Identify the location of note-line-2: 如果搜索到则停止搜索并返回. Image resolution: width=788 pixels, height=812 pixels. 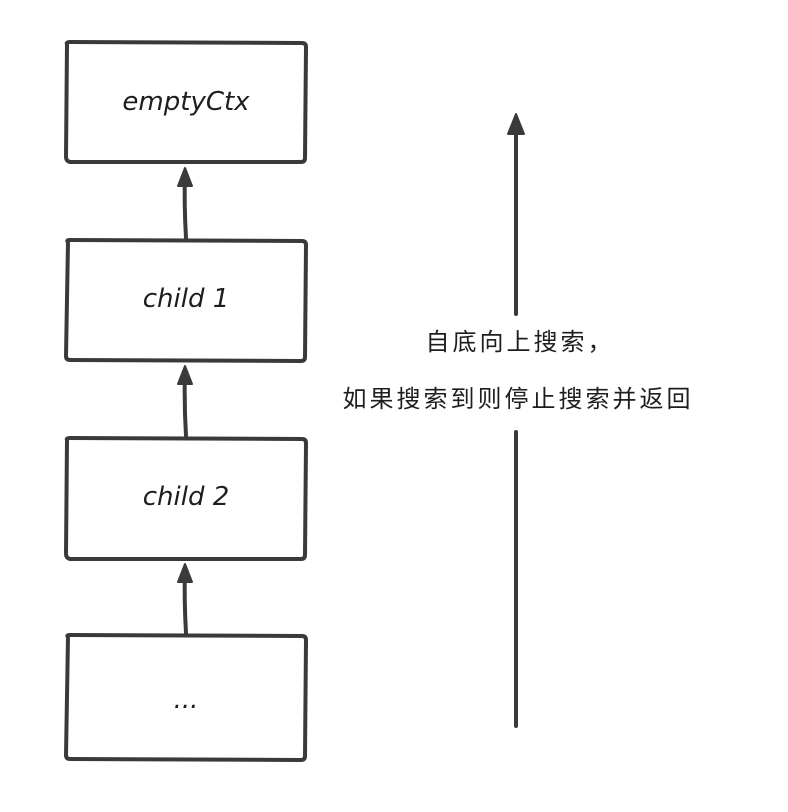
(518, 399).